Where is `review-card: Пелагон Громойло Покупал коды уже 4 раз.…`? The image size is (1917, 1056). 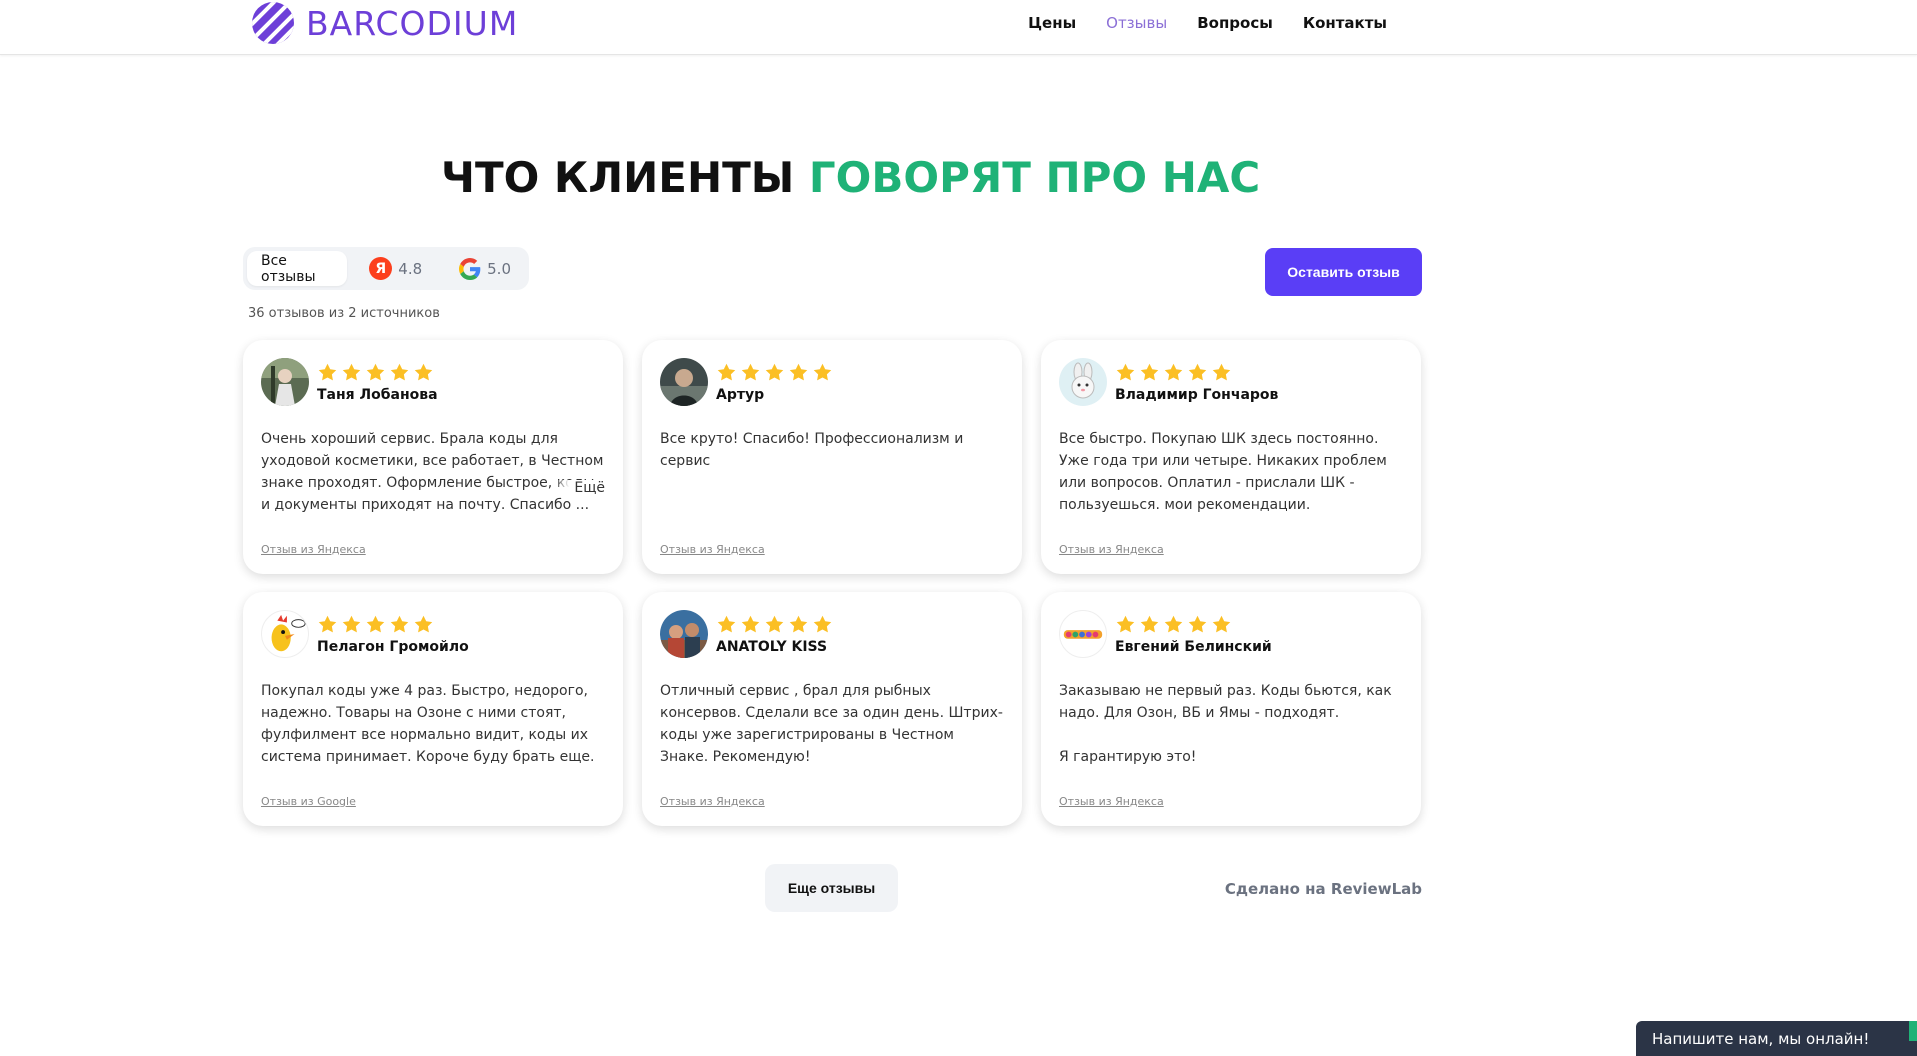
review-card: Пелагон Громойло Покупал коды уже 4 раз.… is located at coordinates (433, 709).